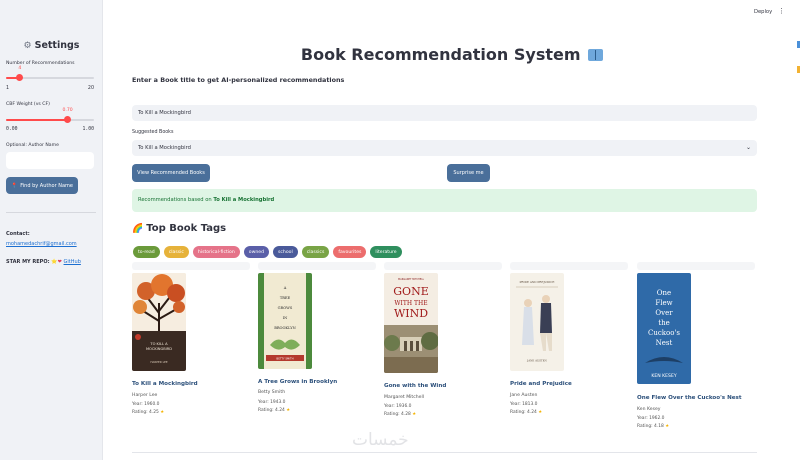  Describe the element at coordinates (748, 147) in the screenshot. I see `chevron-down-icon: ⌄` at that location.